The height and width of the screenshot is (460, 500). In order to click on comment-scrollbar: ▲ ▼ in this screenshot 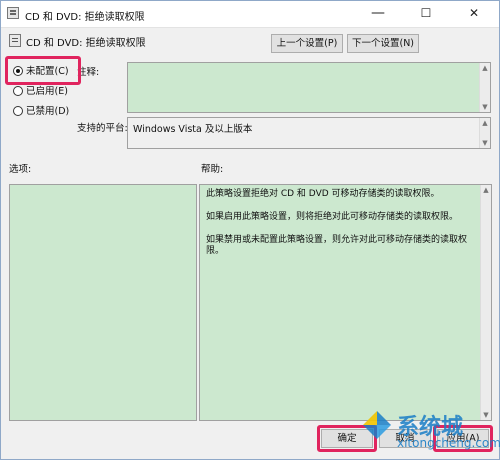, I will do `click(484, 87)`.